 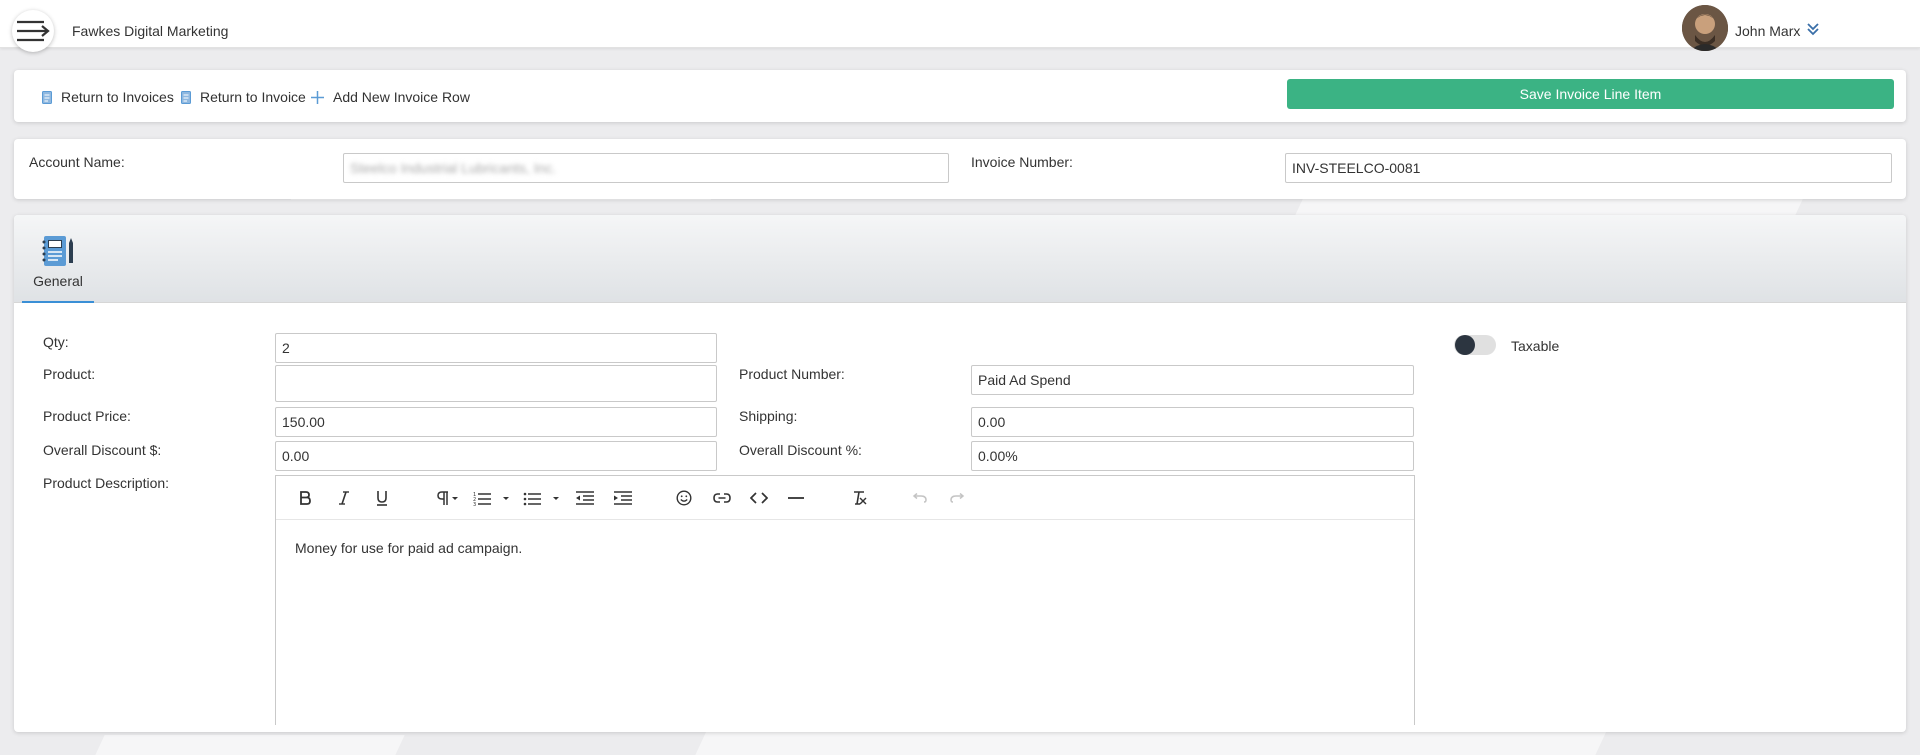 What do you see at coordinates (344, 498) in the screenshot?
I see `italic-icon` at bounding box center [344, 498].